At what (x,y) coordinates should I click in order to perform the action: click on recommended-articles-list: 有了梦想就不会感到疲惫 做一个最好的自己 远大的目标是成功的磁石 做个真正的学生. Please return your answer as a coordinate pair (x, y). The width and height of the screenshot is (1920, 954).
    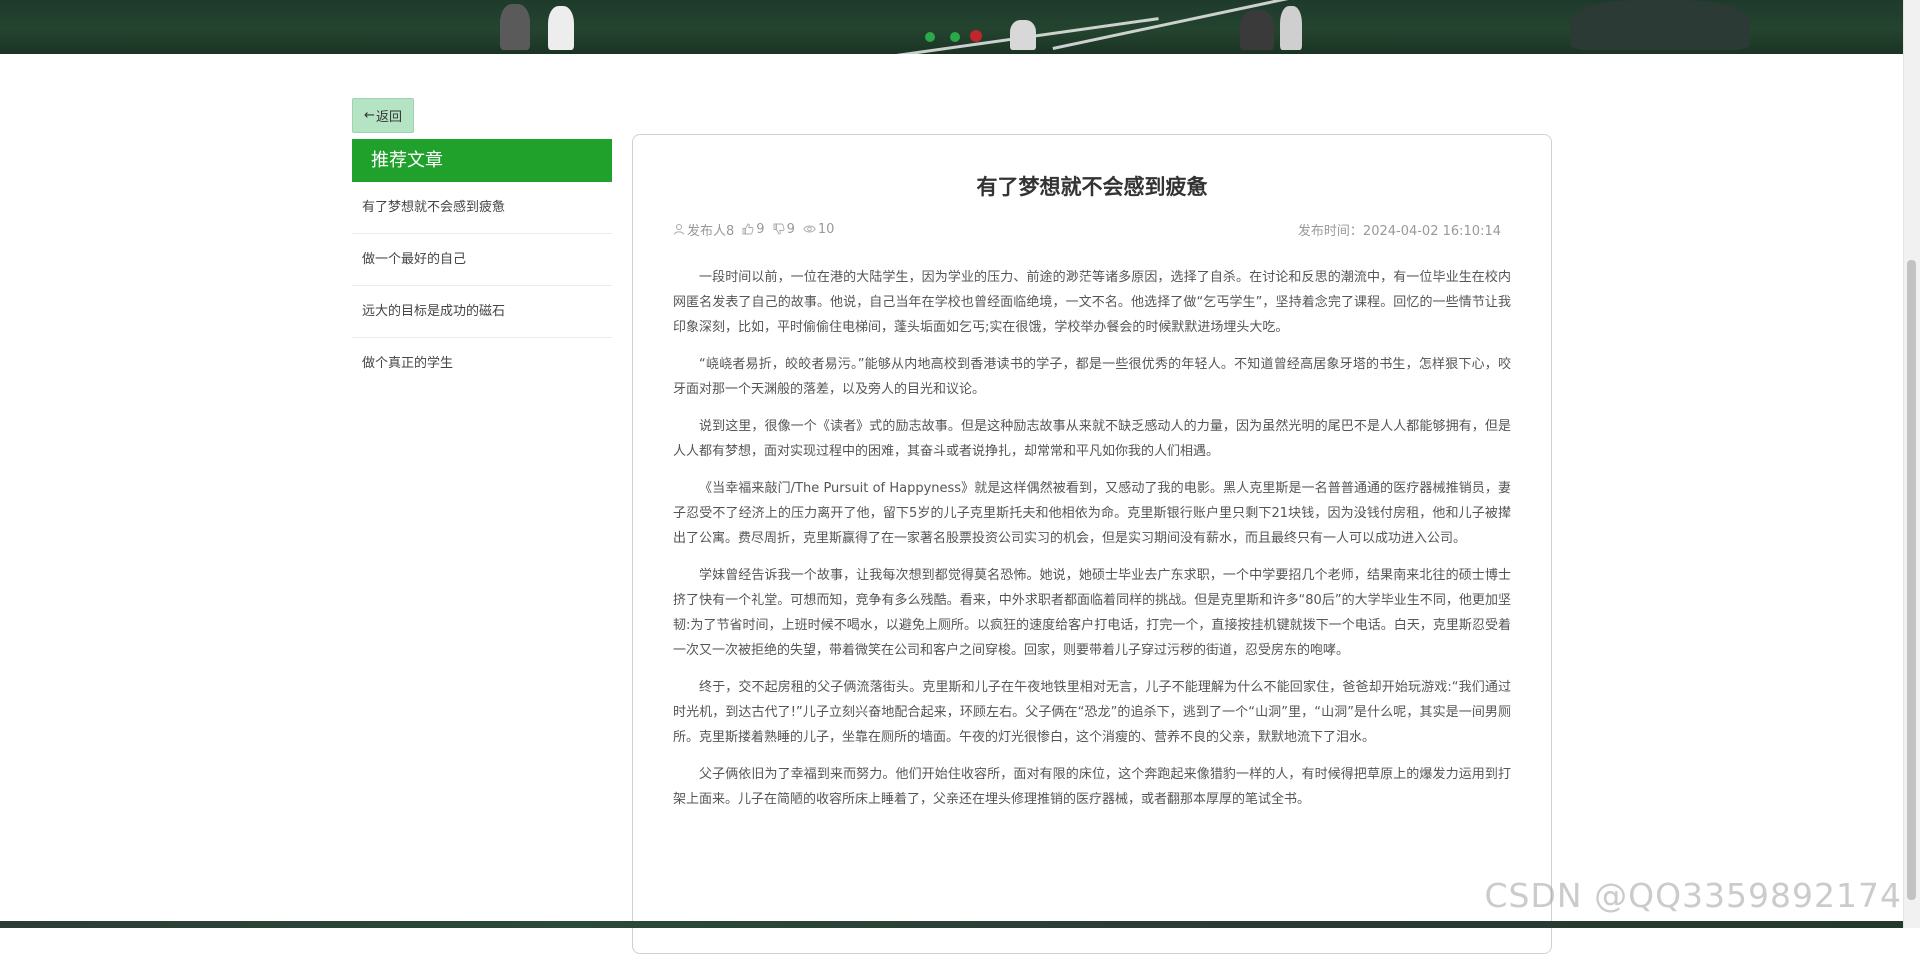
    Looking at the image, I should click on (482, 285).